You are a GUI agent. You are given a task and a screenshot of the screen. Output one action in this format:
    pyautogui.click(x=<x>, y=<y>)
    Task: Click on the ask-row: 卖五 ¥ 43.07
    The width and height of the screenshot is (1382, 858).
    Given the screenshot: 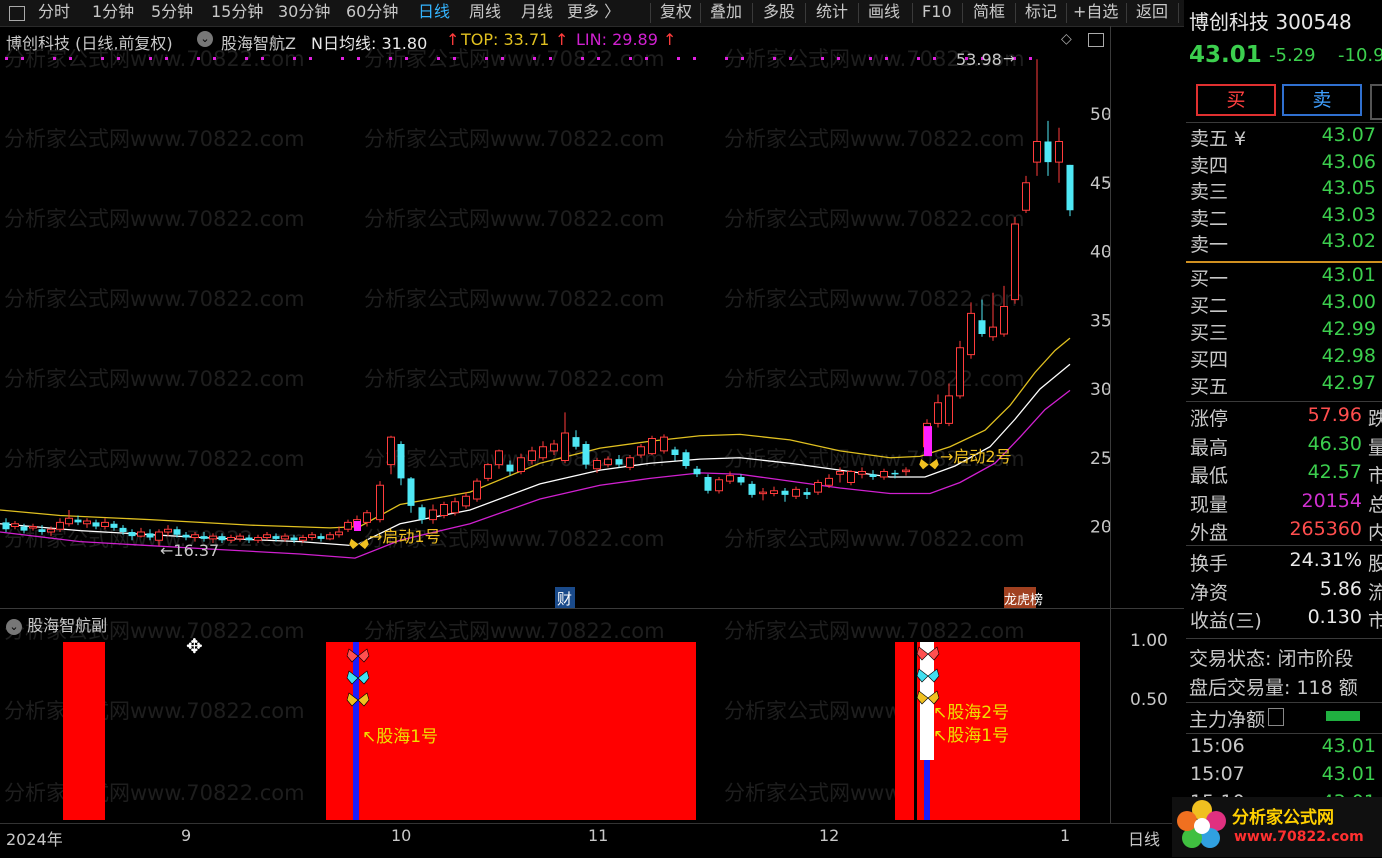 What is the action you would take?
    pyautogui.click(x=1284, y=138)
    